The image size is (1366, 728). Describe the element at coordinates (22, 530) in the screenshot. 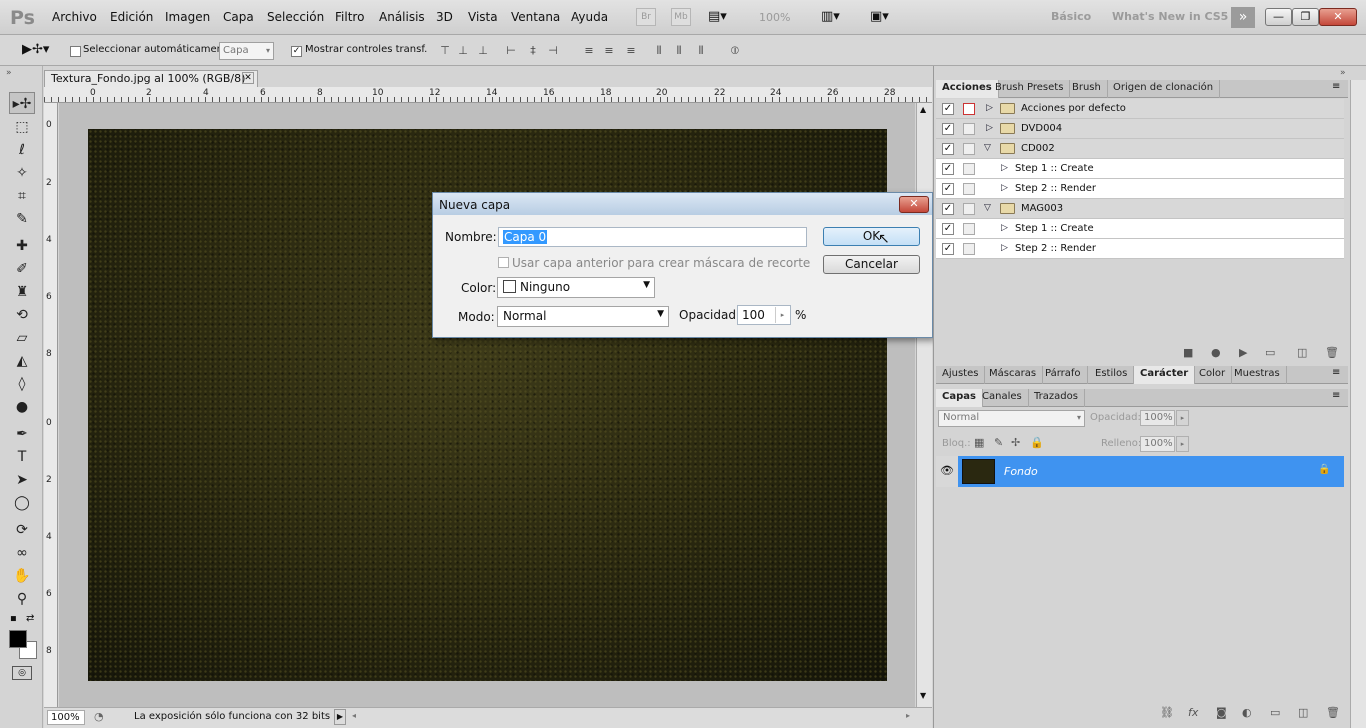

I see `3d-rotate-tool-icon: ⟳` at that location.